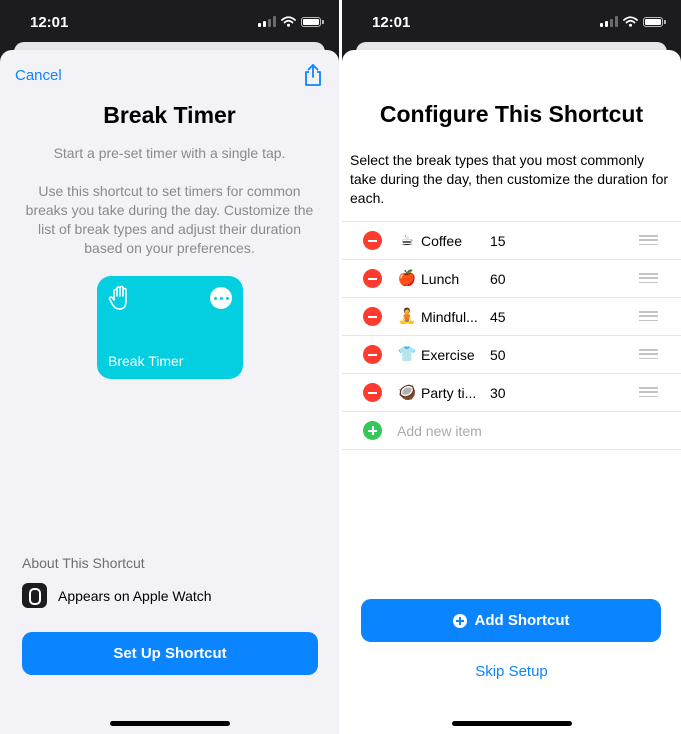  What do you see at coordinates (169, 153) in the screenshot?
I see `subtitle: Start a pre-set timer with a single tap.` at bounding box center [169, 153].